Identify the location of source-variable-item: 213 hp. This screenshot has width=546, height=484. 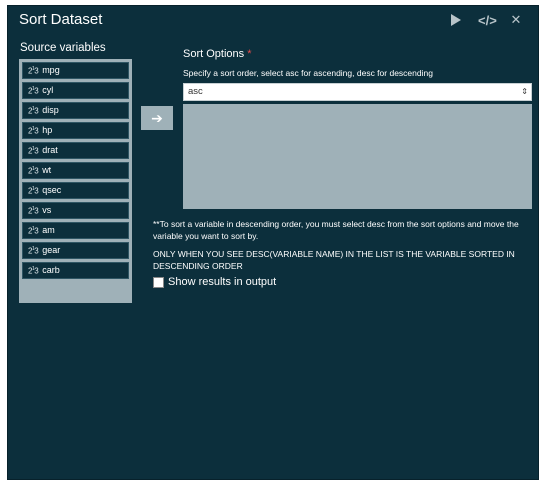
(75, 130).